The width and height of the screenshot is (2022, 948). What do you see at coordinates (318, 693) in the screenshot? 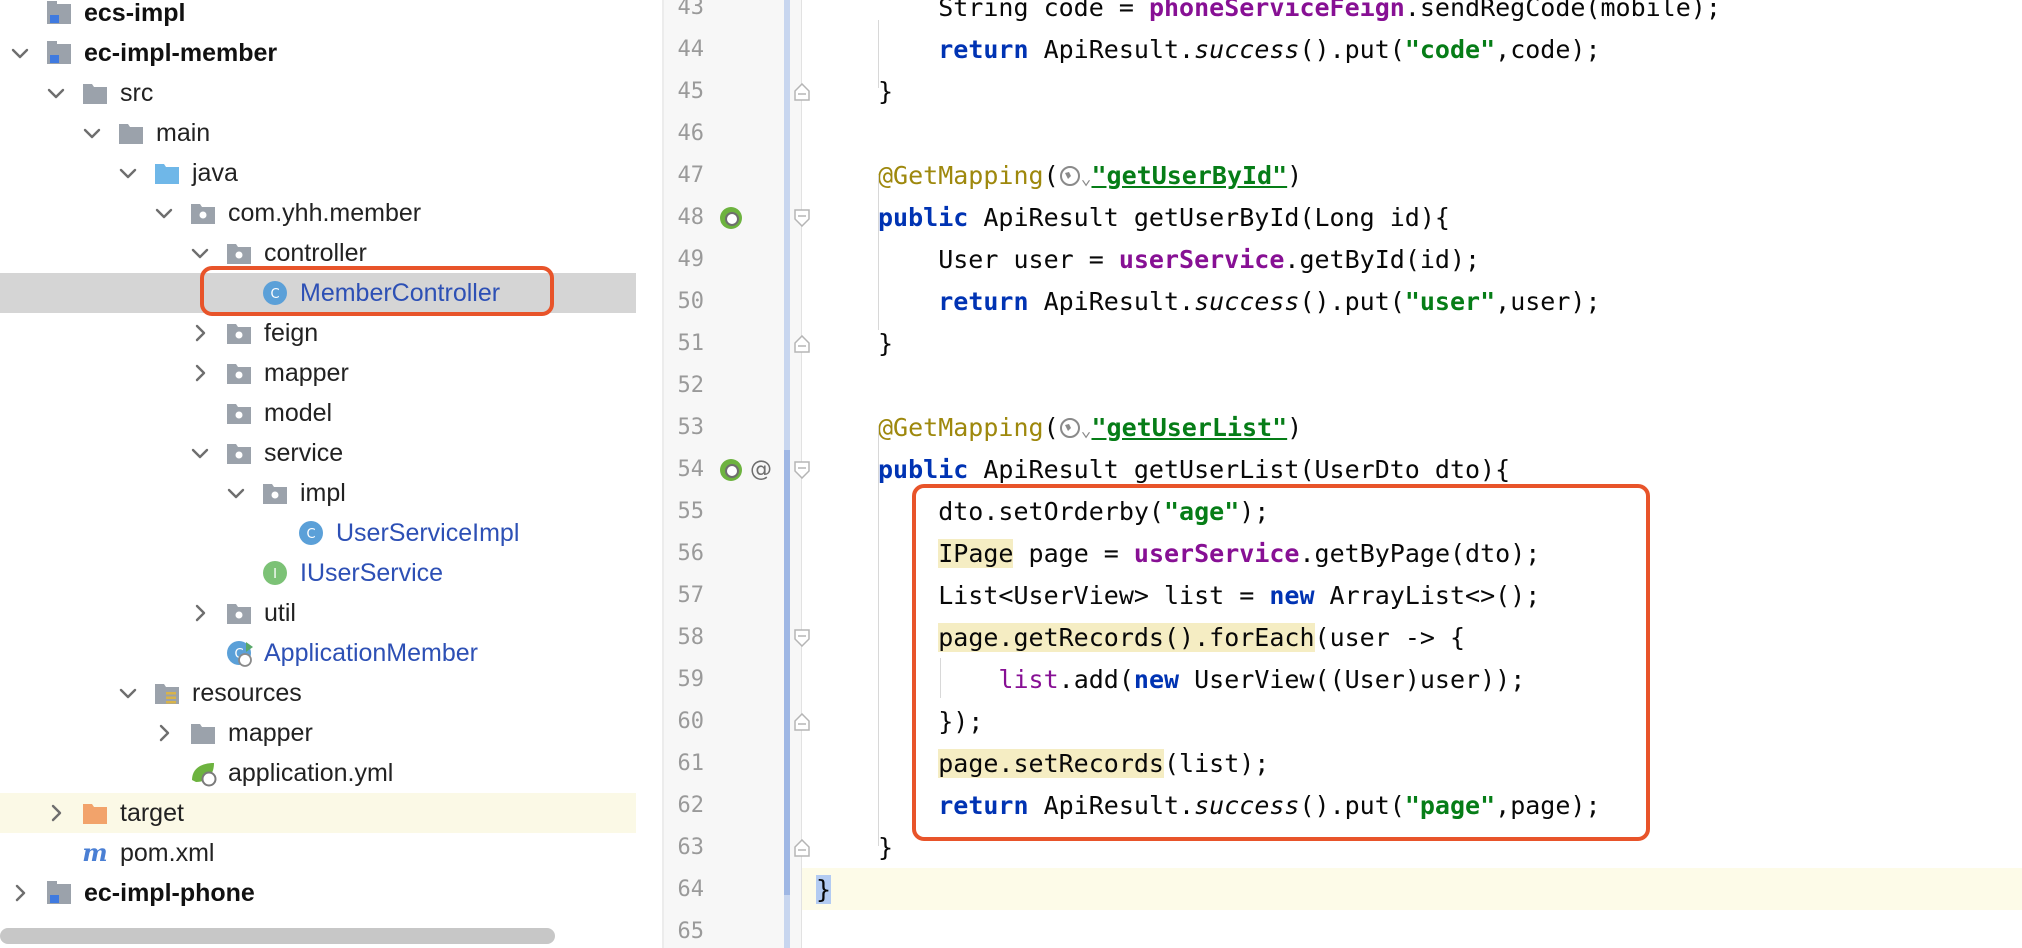
I see `tree-item-resources: resources` at bounding box center [318, 693].